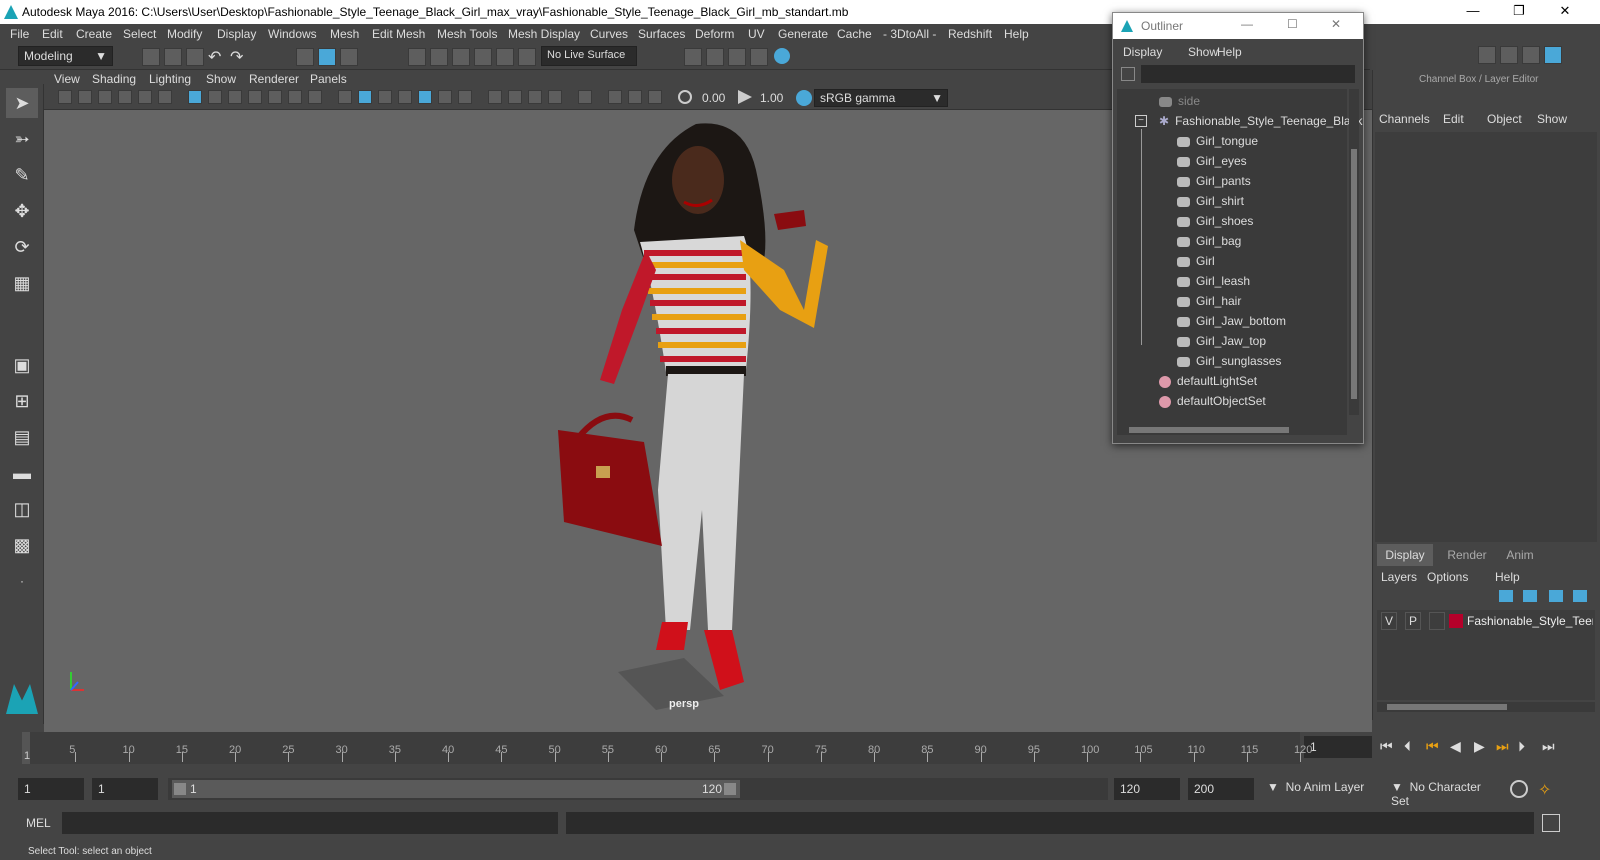 This screenshot has height=860, width=1600. I want to click on menu-curves: Curves, so click(609, 34).